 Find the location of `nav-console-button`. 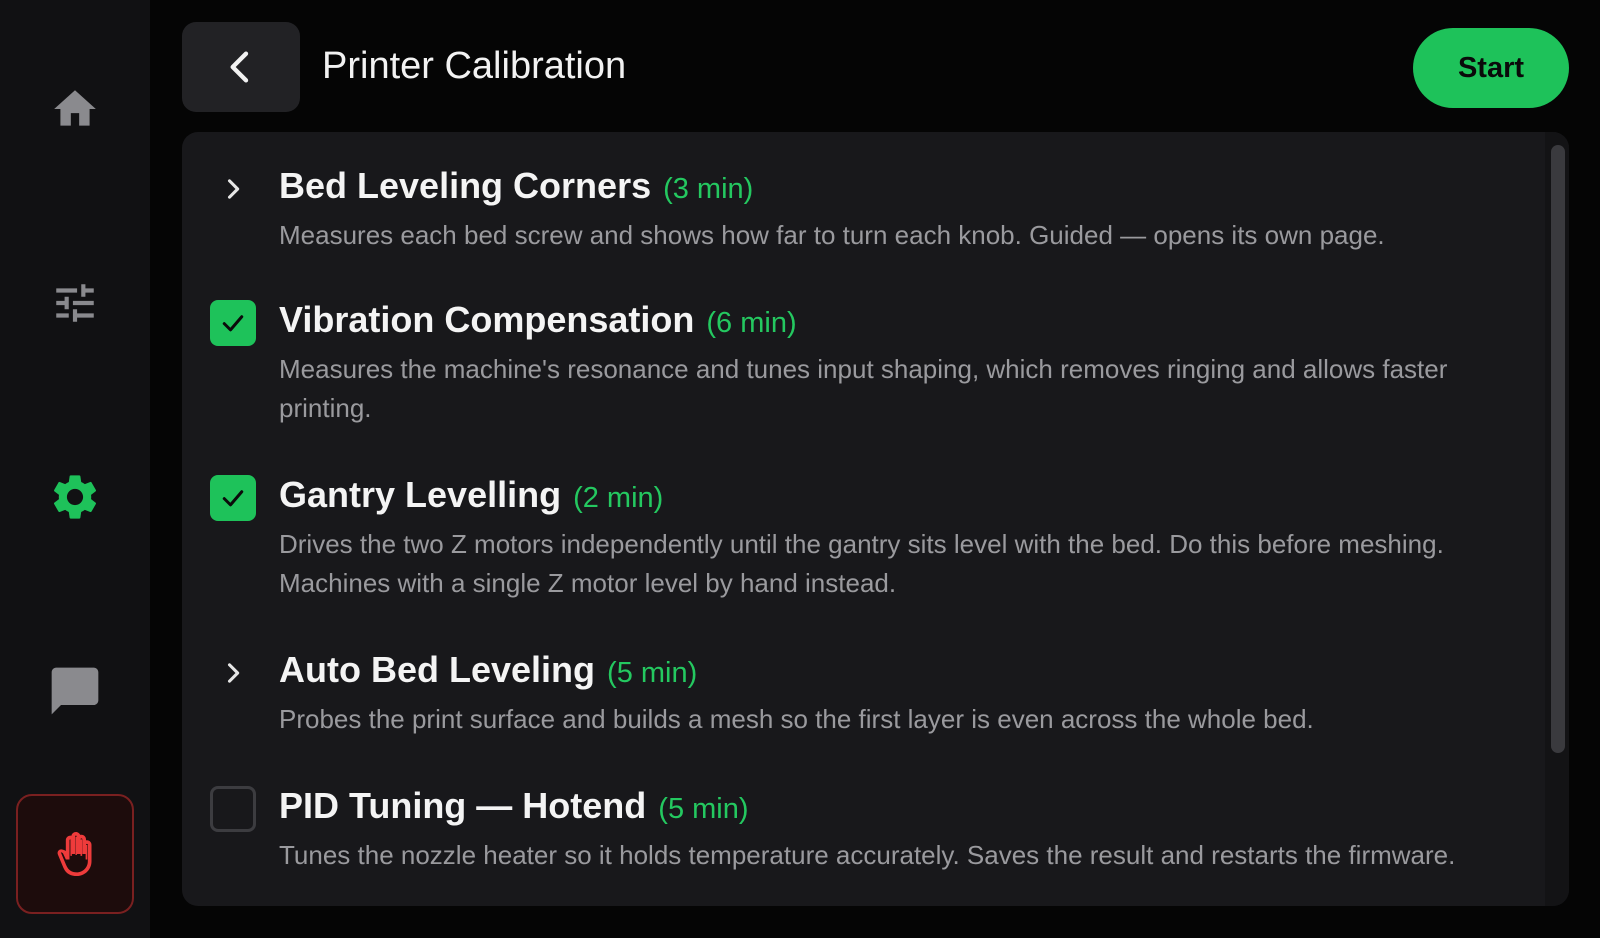

nav-console-button is located at coordinates (75, 691).